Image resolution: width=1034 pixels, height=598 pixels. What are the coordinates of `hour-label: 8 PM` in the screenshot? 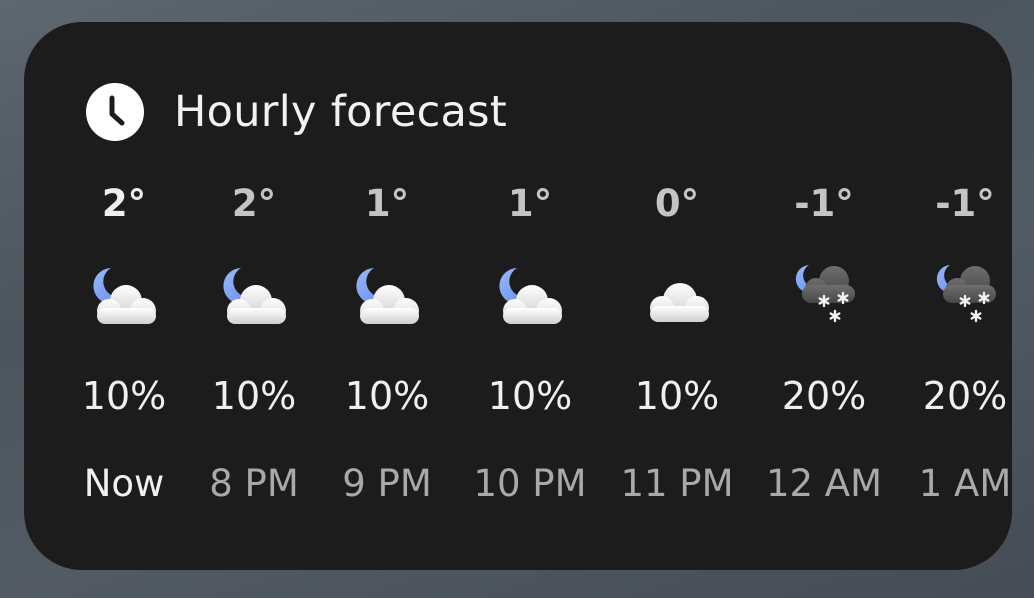 It's located at (254, 483).